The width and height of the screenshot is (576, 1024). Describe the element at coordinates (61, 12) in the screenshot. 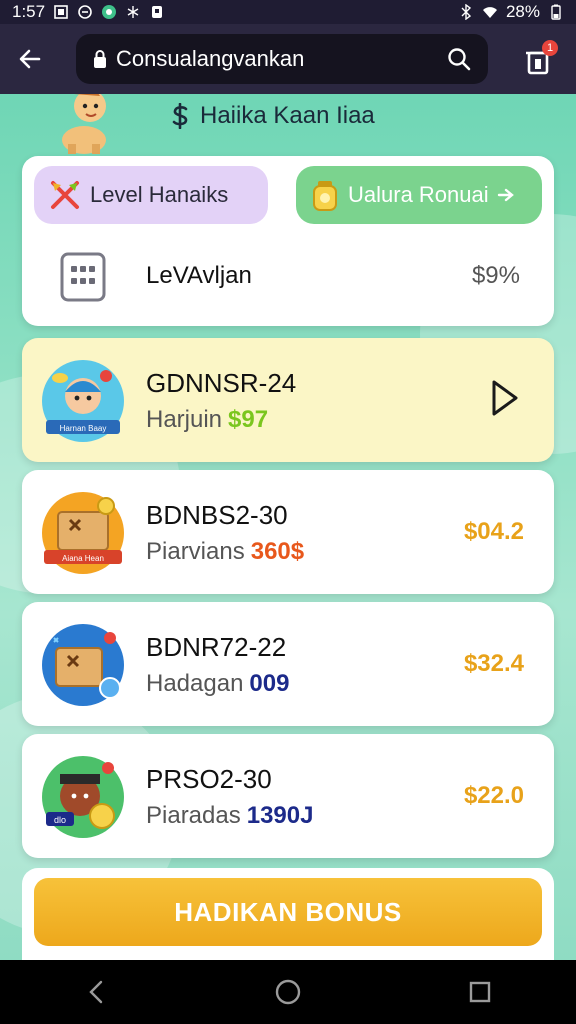

I see `screenshot-icon` at that location.